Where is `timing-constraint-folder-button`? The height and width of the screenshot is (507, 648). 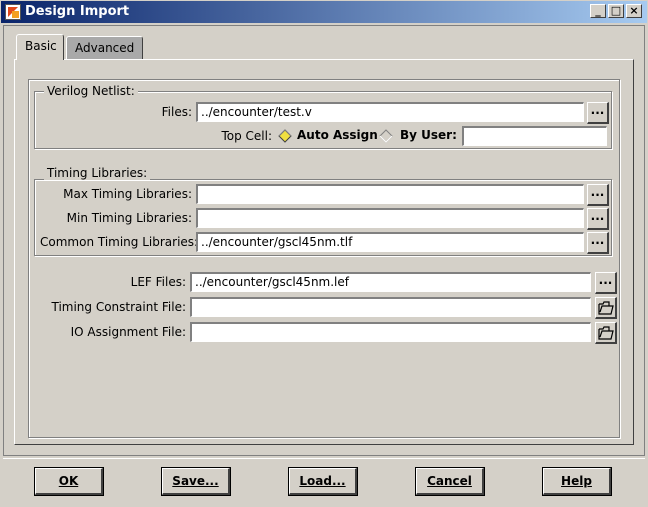 timing-constraint-folder-button is located at coordinates (606, 308).